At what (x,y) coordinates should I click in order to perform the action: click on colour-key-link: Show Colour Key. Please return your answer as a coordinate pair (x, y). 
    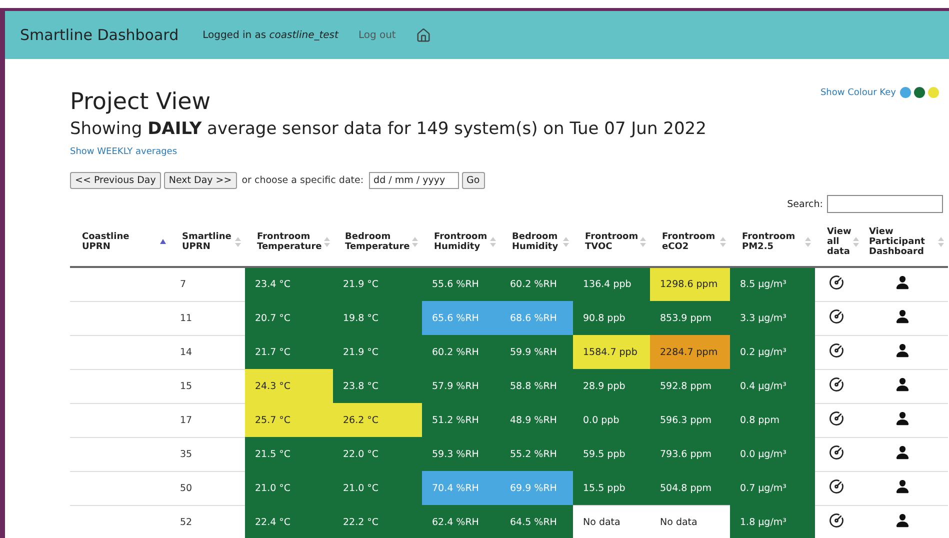
    Looking at the image, I should click on (858, 93).